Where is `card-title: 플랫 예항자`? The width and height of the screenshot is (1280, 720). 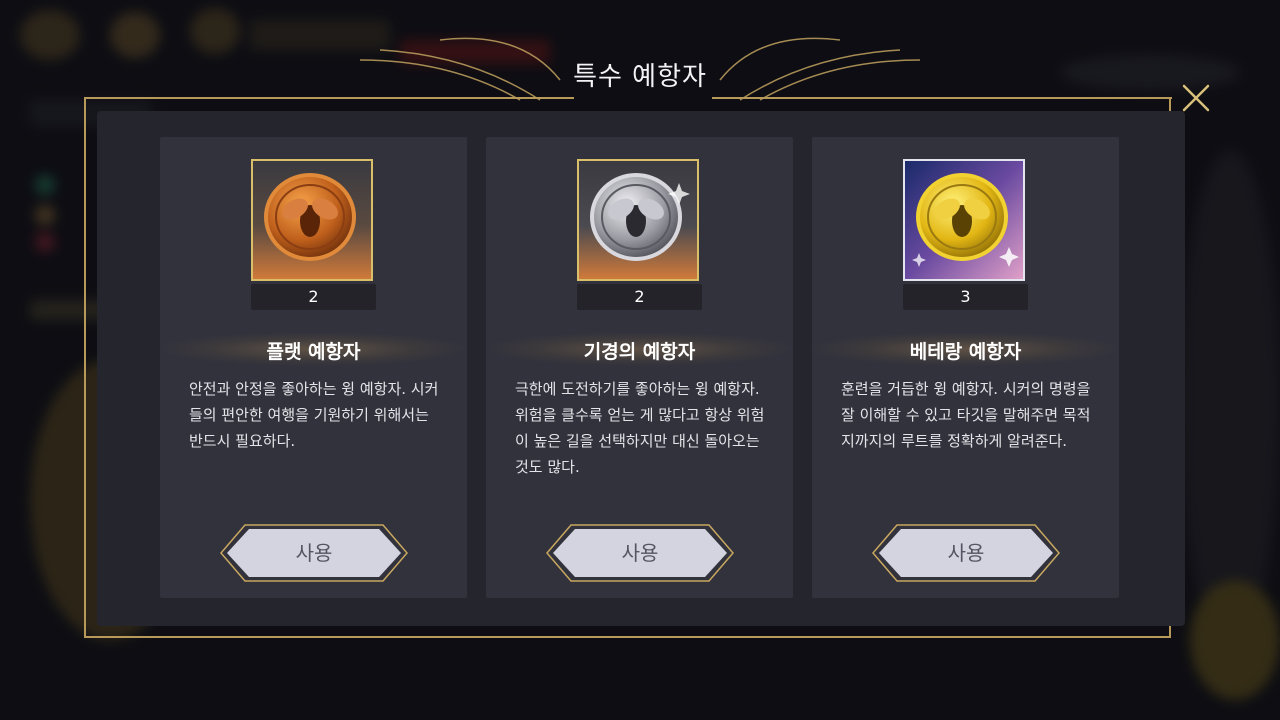 card-title: 플랫 예항자 is located at coordinates (313, 352).